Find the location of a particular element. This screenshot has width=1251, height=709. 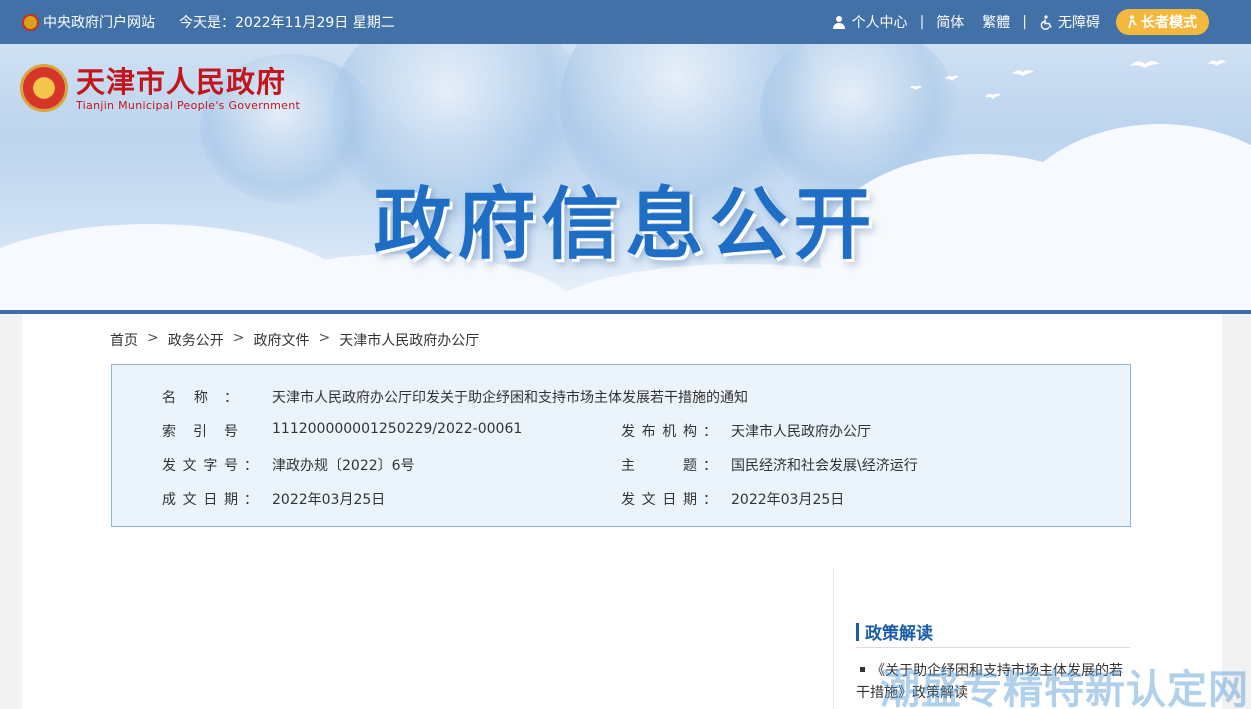

central-portal-link: 中央政府门户网站 is located at coordinates (99, 22).